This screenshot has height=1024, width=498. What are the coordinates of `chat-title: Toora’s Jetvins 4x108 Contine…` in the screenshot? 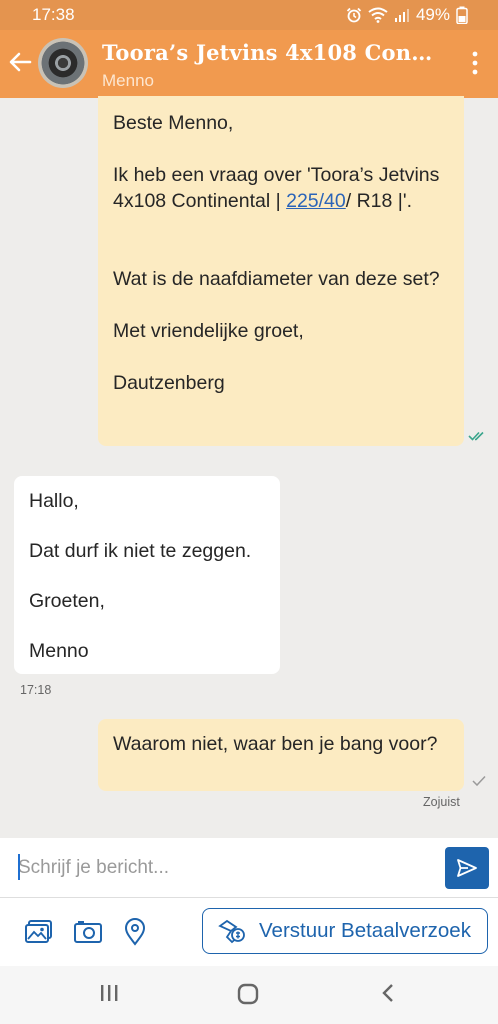 It's located at (272, 52).